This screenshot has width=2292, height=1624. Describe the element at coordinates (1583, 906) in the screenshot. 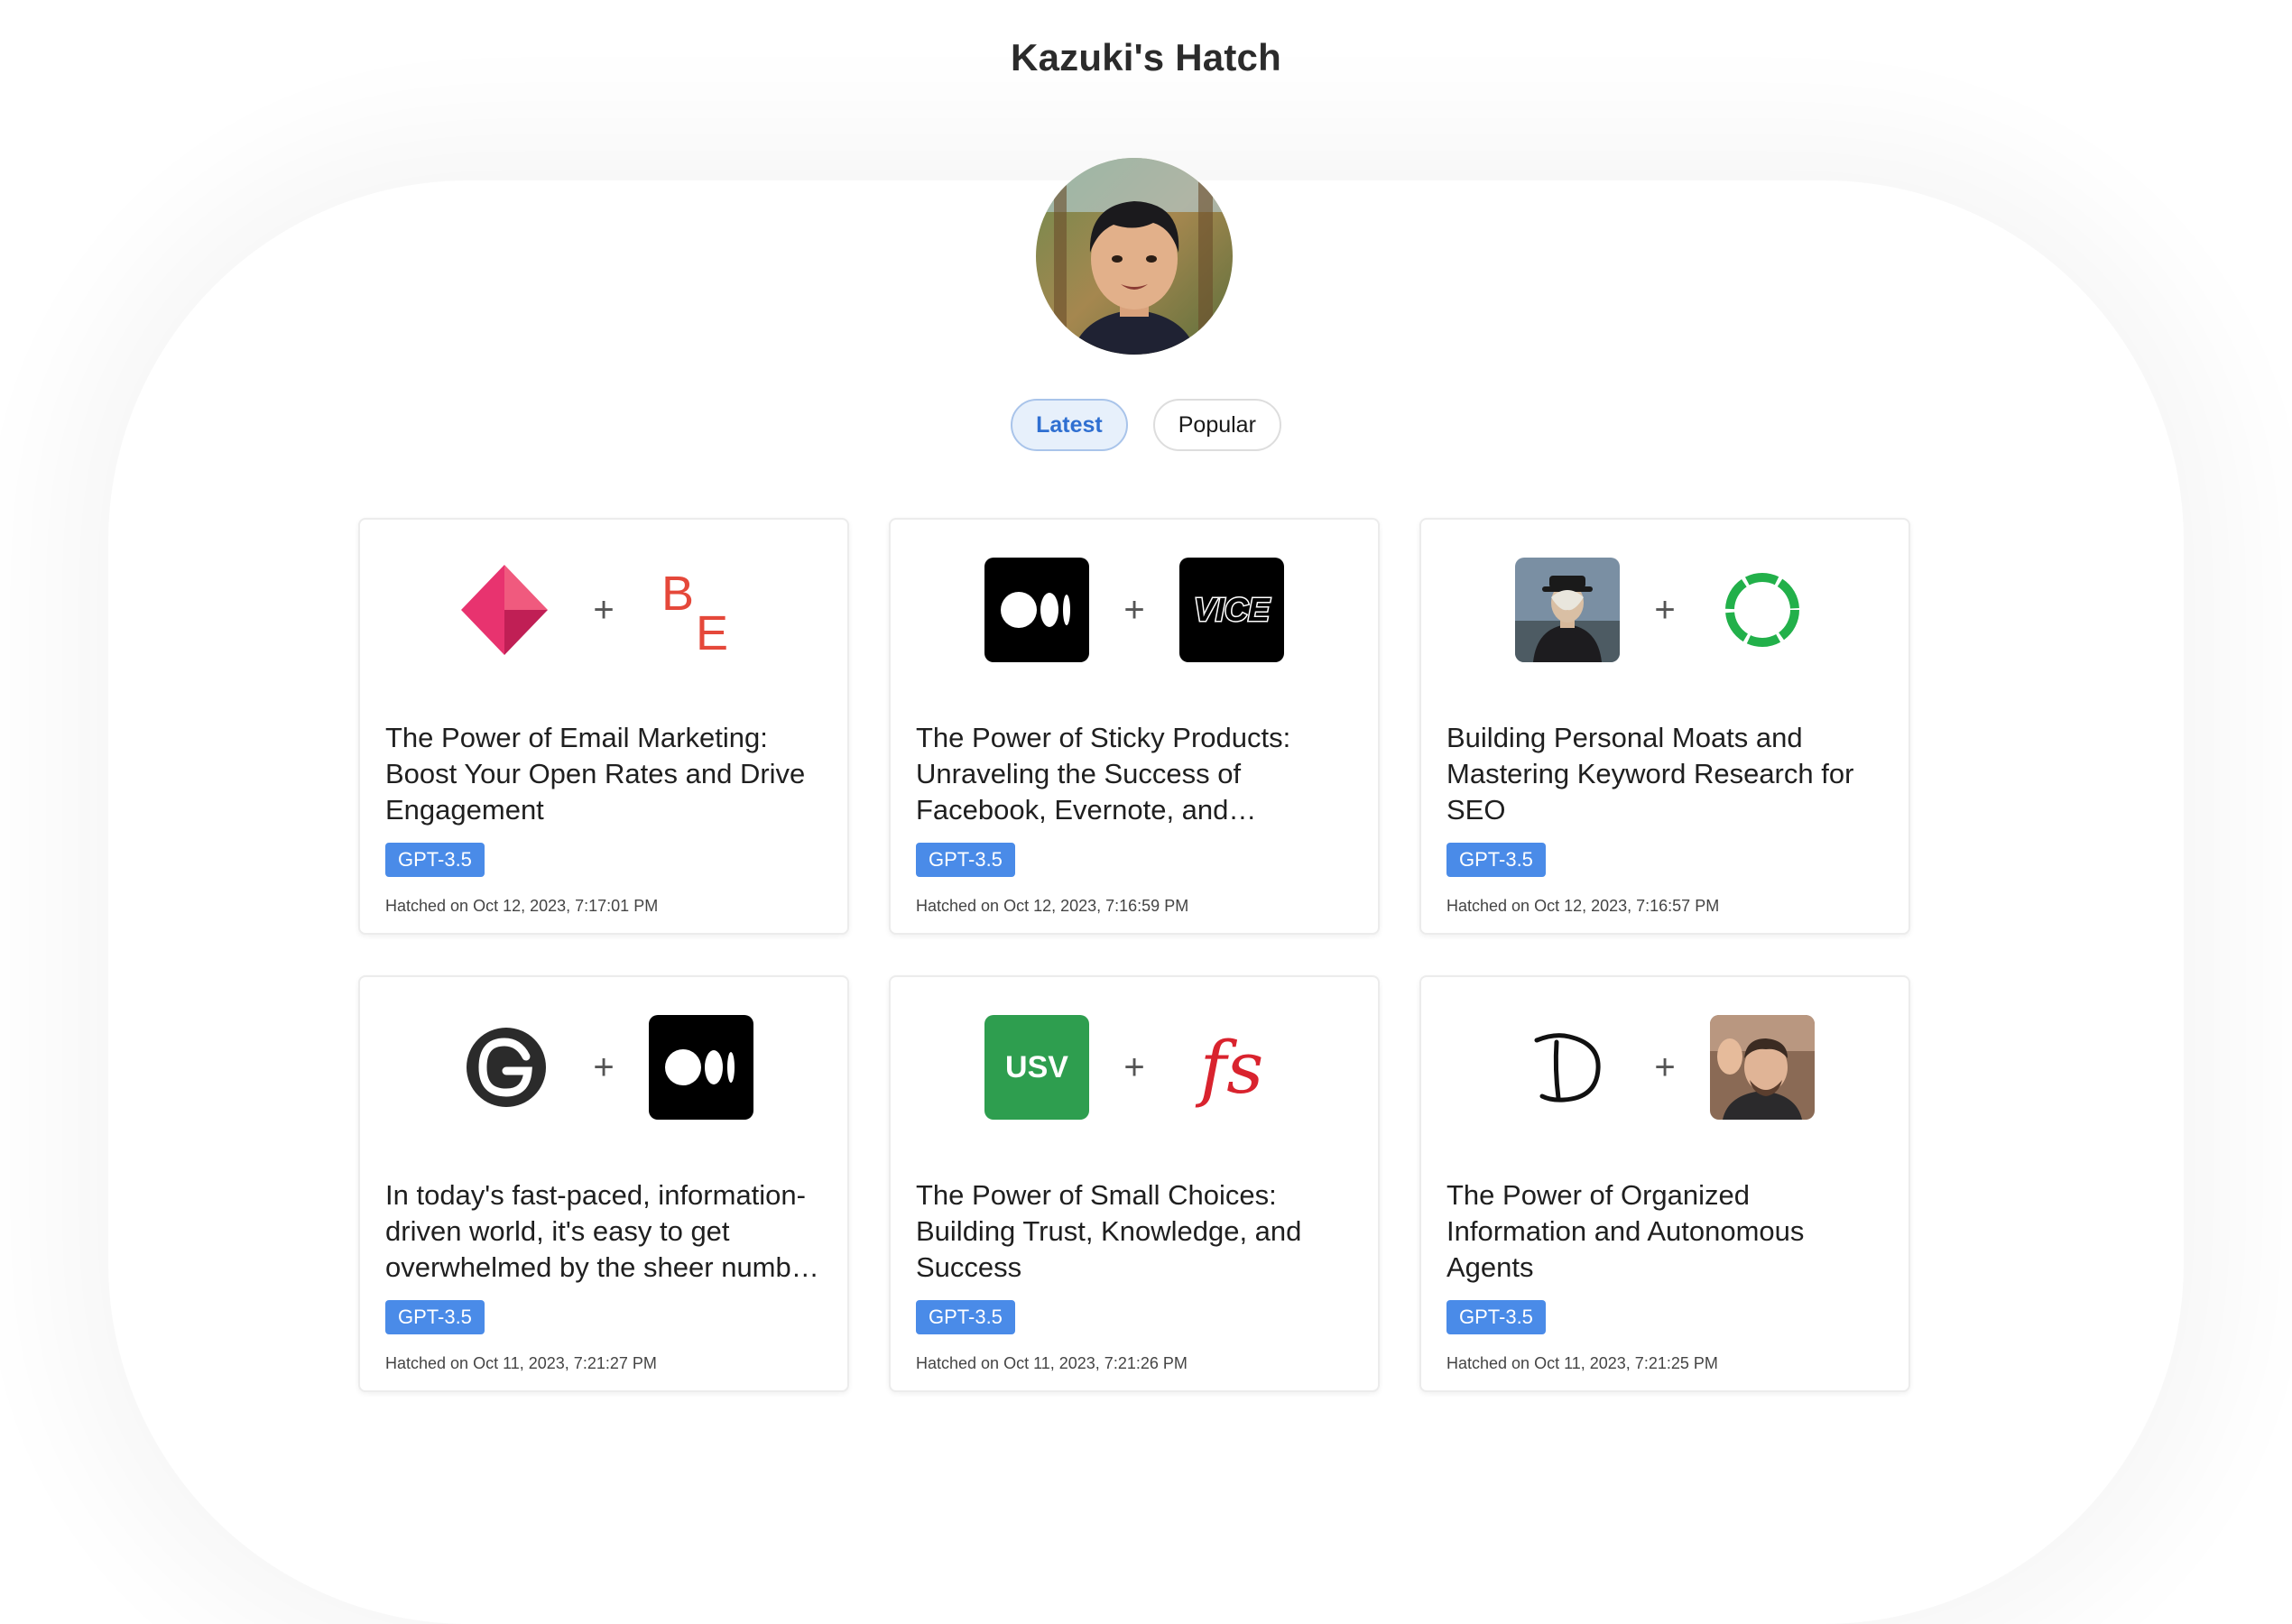

I see `hatched-date: Hatched on Oct 12, 2023, 7:16:57 PM` at that location.